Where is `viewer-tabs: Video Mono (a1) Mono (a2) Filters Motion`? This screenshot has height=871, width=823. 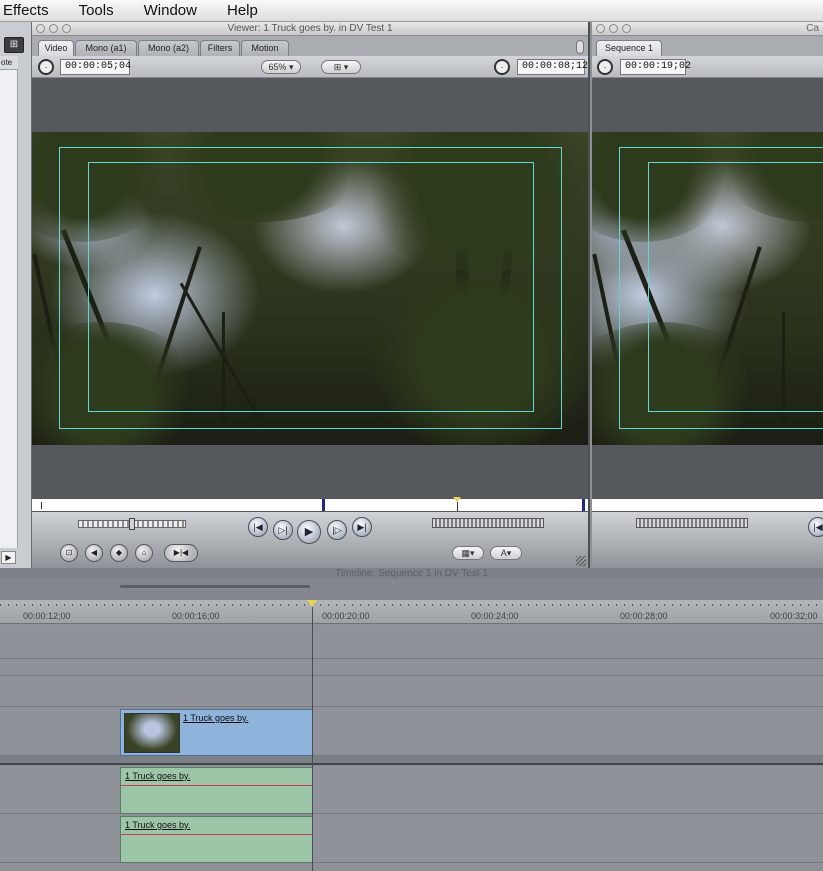
viewer-tabs: Video Mono (a1) Mono (a2) Filters Motion is located at coordinates (310, 47).